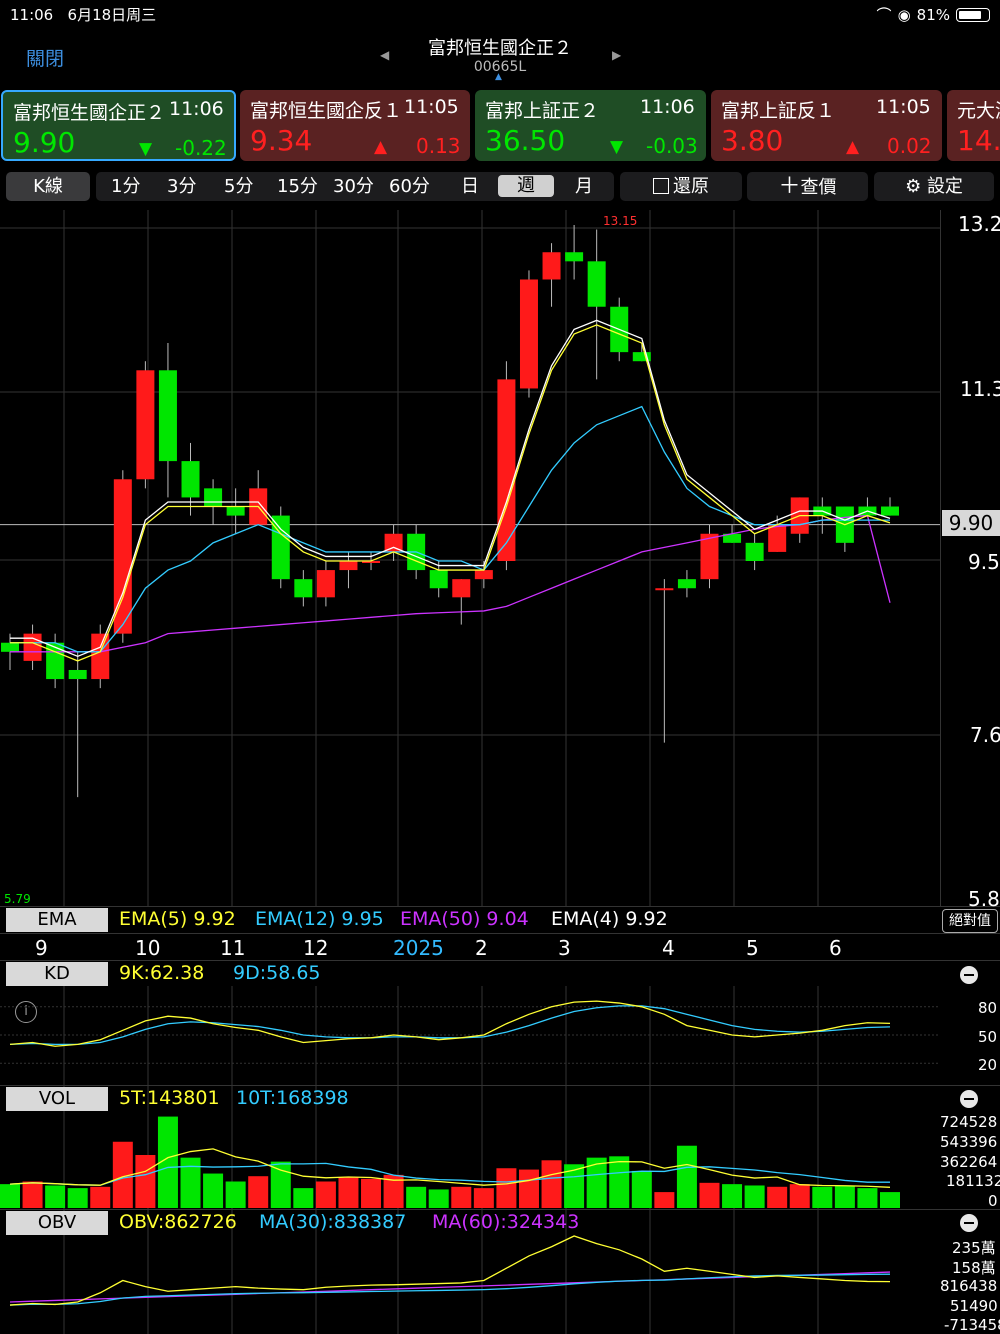 The image size is (1000, 1334). Describe the element at coordinates (57, 974) in the screenshot. I see `kd-tag: KD` at that location.